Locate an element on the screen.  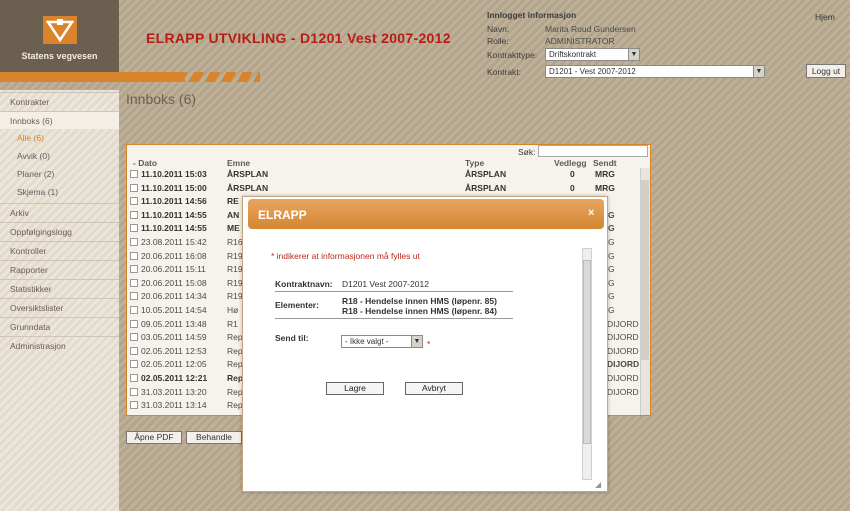
sidebar-item-oppfolgingslogg: Oppfølgingslogg is located at coordinates (59, 231).